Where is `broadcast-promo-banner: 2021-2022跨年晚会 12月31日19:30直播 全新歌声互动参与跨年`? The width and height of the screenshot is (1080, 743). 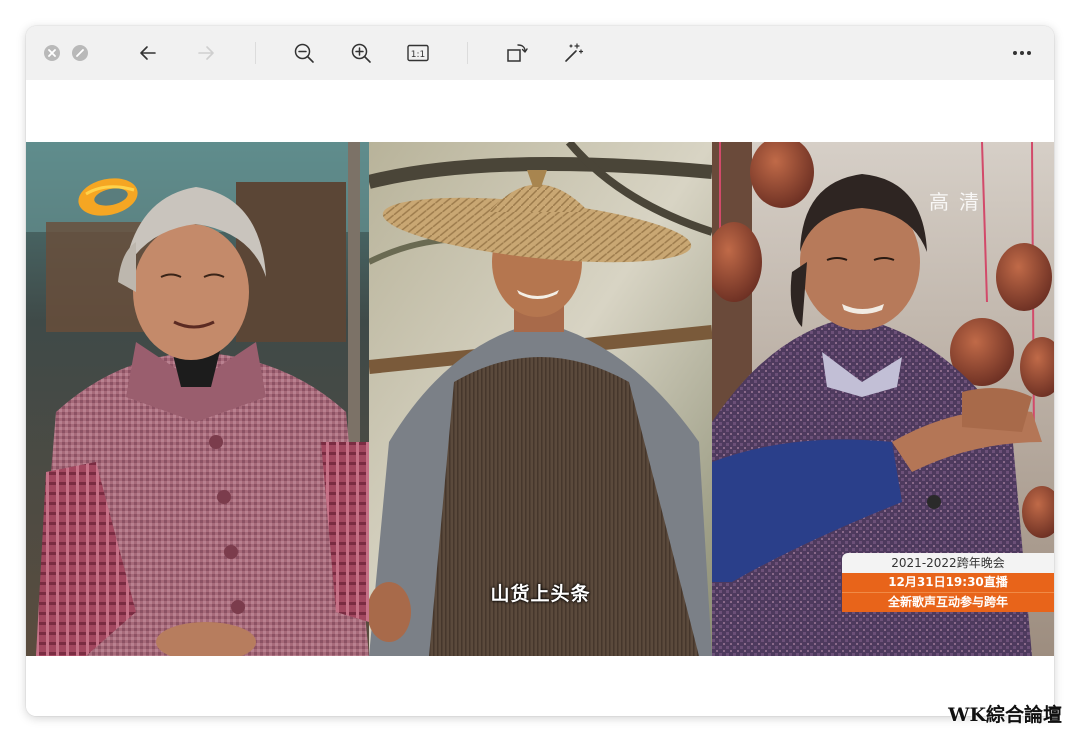
broadcast-promo-banner: 2021-2022跨年晚会 12月31日19:30直播 全新歌声互动参与跨年 is located at coordinates (948, 582).